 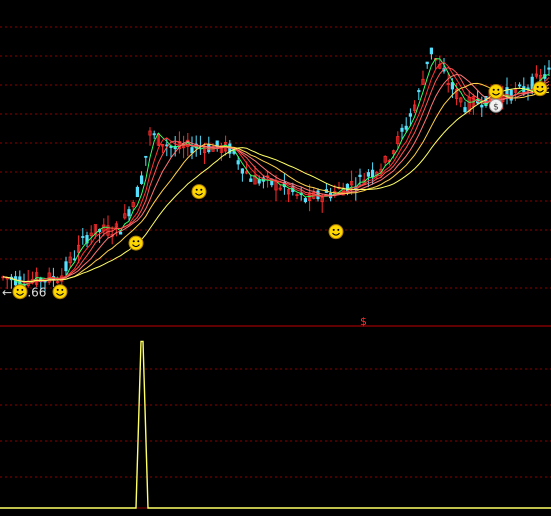 I want to click on money-bag-icon: $, so click(x=496, y=105).